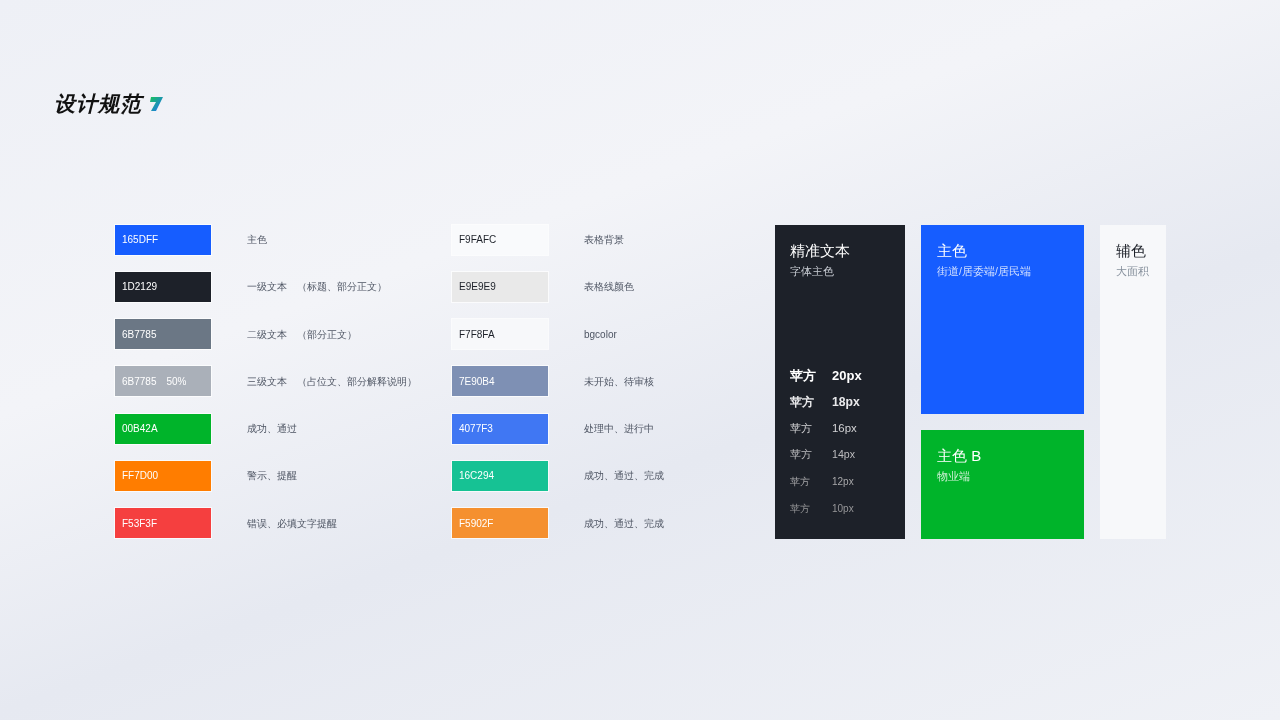  What do you see at coordinates (500, 476) in the screenshot?
I see `color-swatch: 16C294` at bounding box center [500, 476].